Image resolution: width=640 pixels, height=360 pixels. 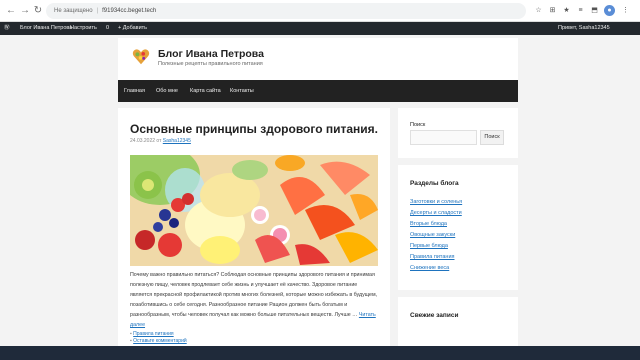 What do you see at coordinates (73, 11) in the screenshot?
I see `security-status: Не защищено` at bounding box center [73, 11].